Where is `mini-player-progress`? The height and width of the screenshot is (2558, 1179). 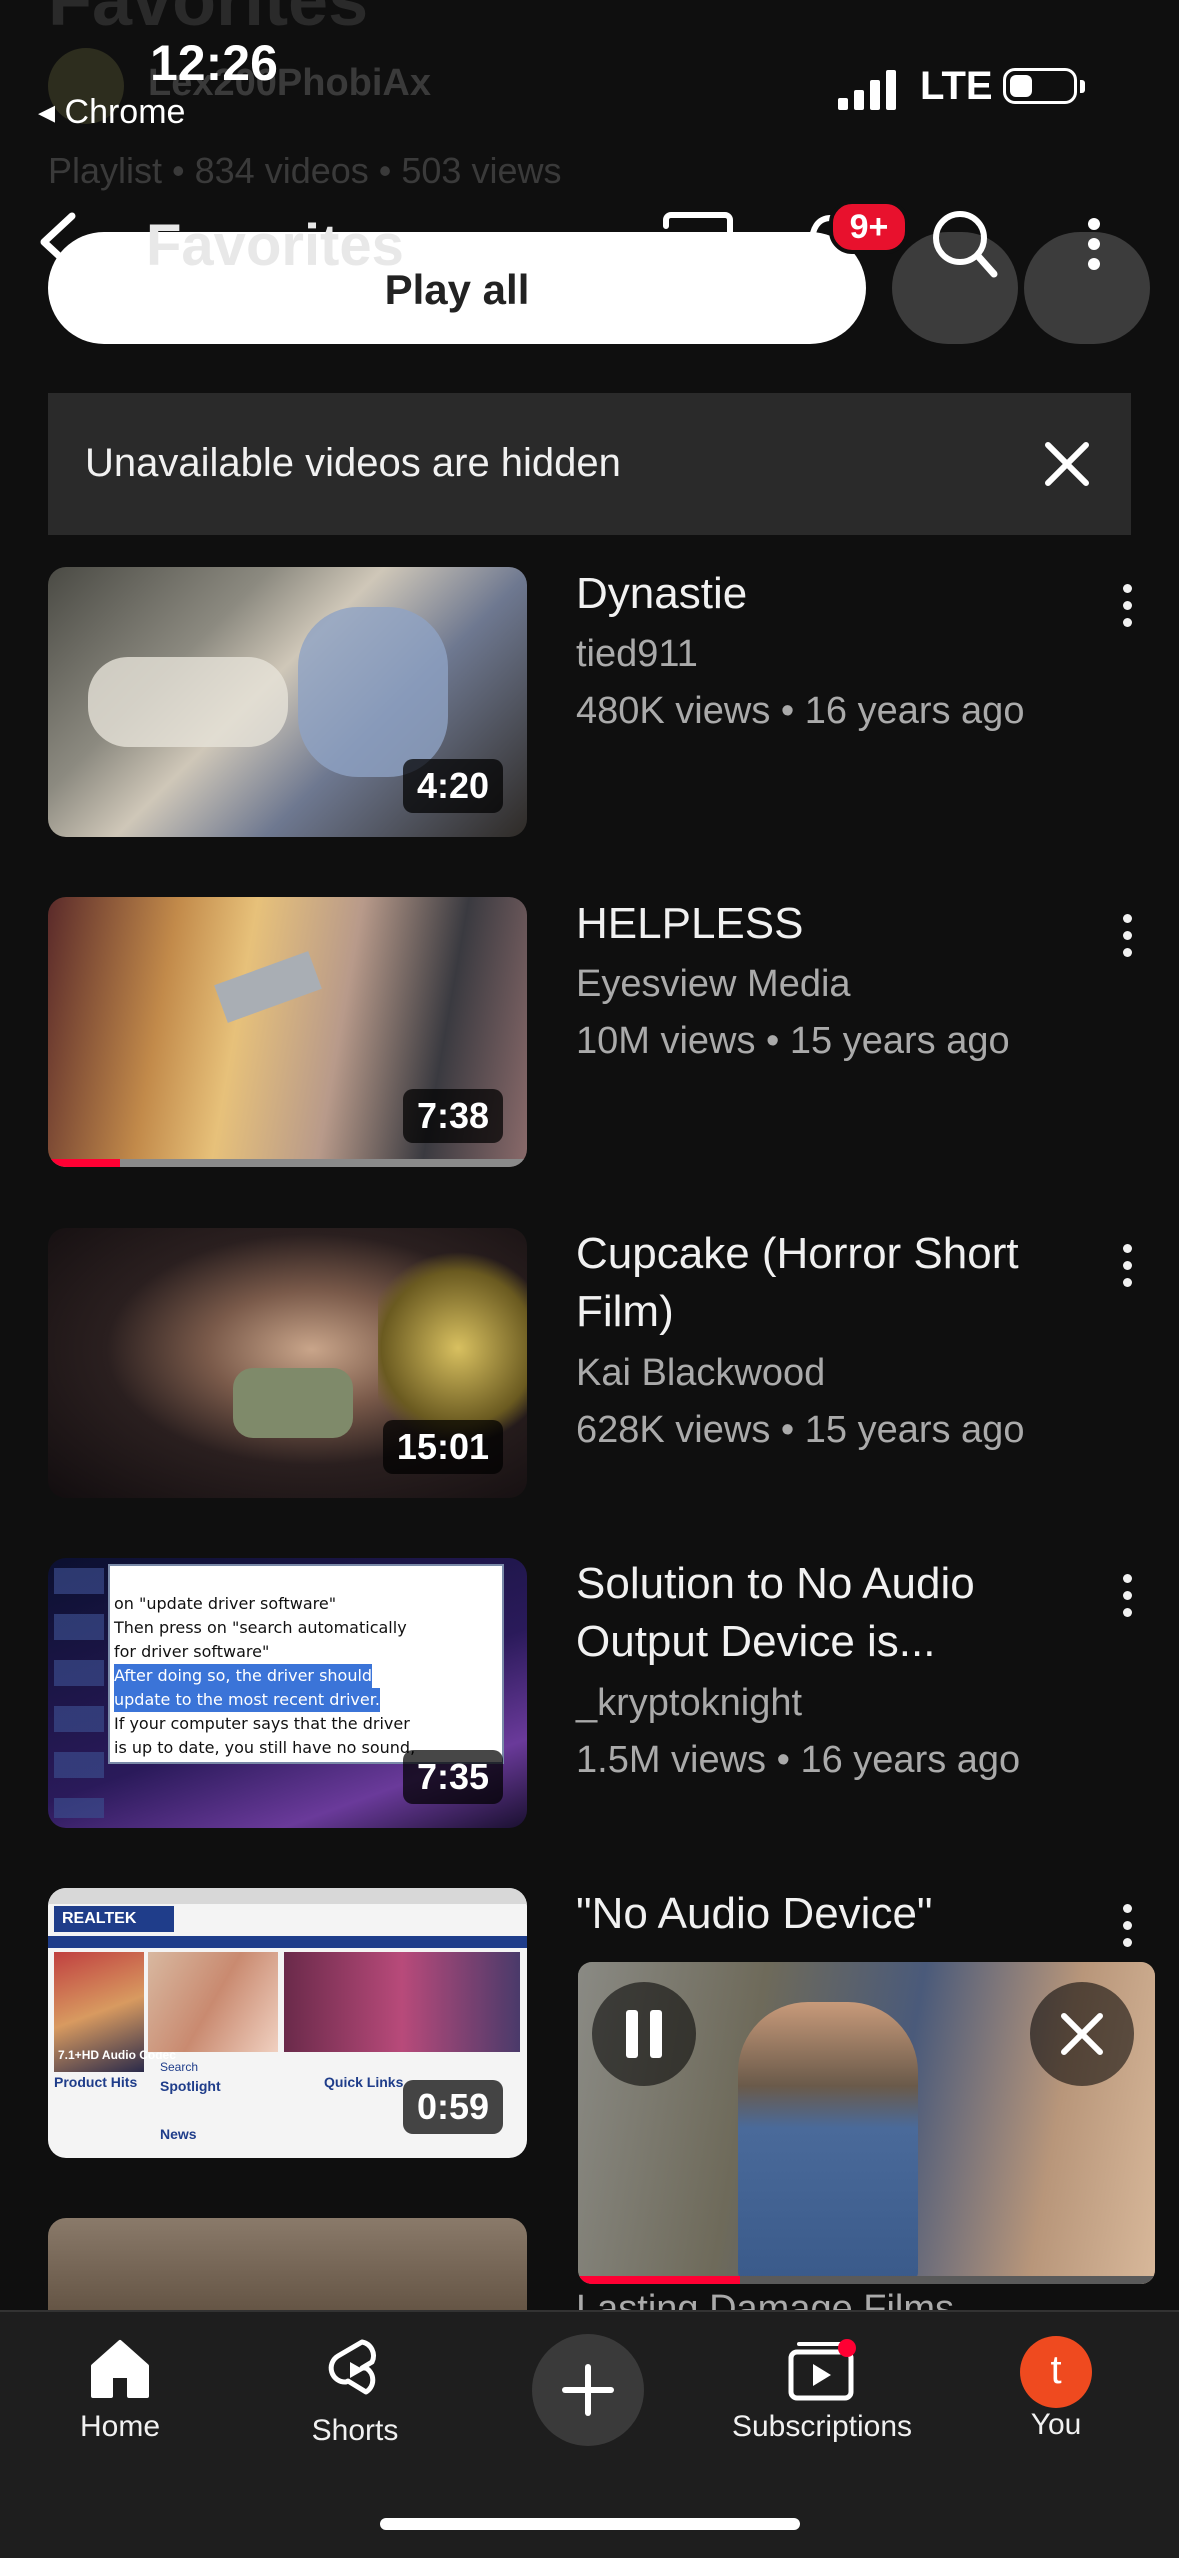
mini-player-progress is located at coordinates (866, 2280).